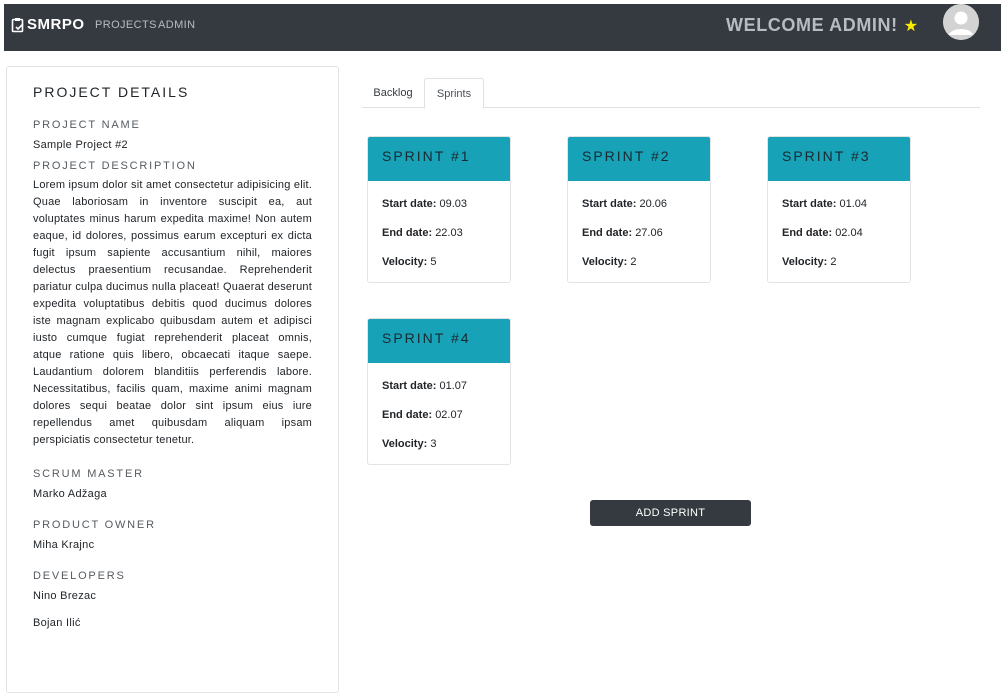  I want to click on project-description-label: PROJECT DESCRIPTION, so click(115, 166).